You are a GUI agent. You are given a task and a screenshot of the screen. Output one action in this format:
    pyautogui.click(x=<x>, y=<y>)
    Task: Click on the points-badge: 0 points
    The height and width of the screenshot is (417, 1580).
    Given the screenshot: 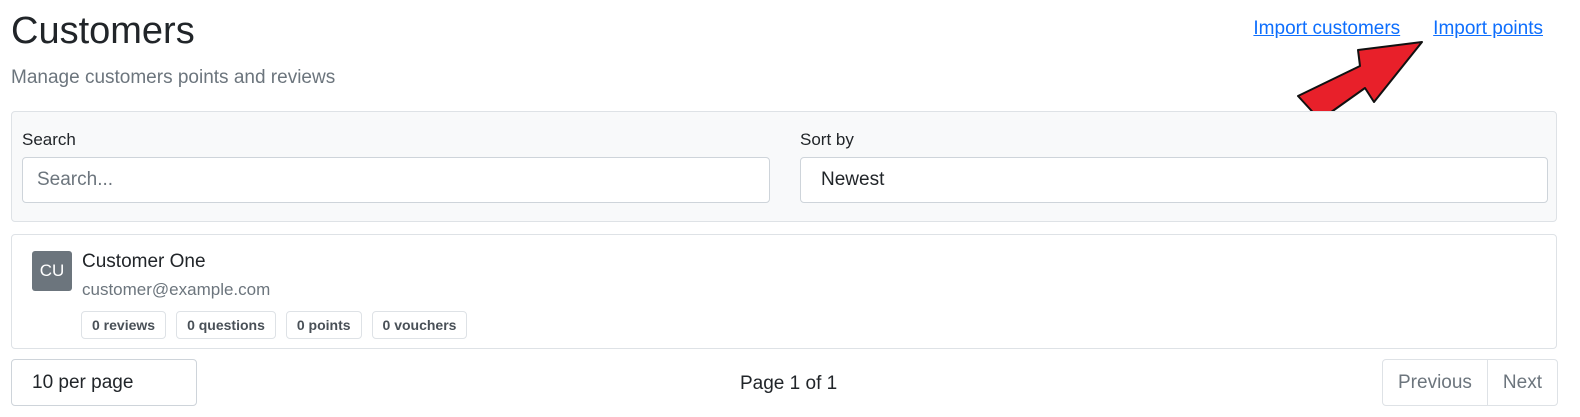 What is the action you would take?
    pyautogui.click(x=323, y=325)
    